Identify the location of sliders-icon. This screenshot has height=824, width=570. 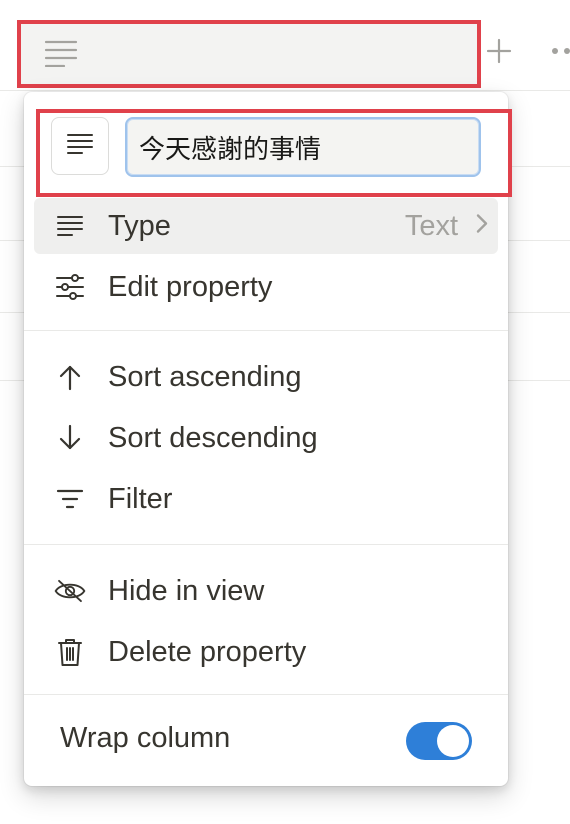
(70, 287).